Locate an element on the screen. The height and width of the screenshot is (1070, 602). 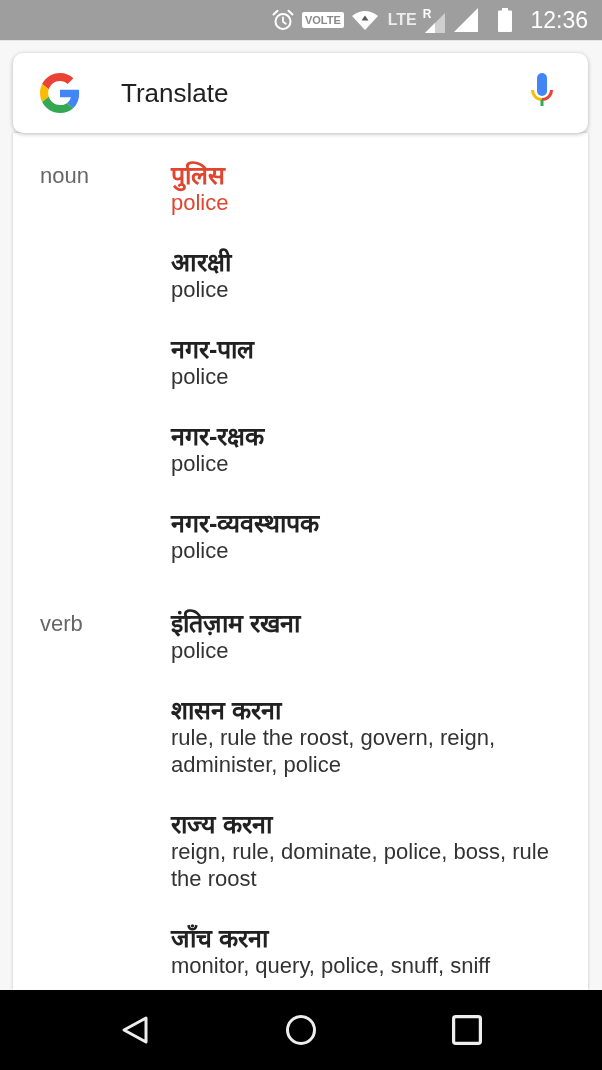
home-icon is located at coordinates (301, 1030).